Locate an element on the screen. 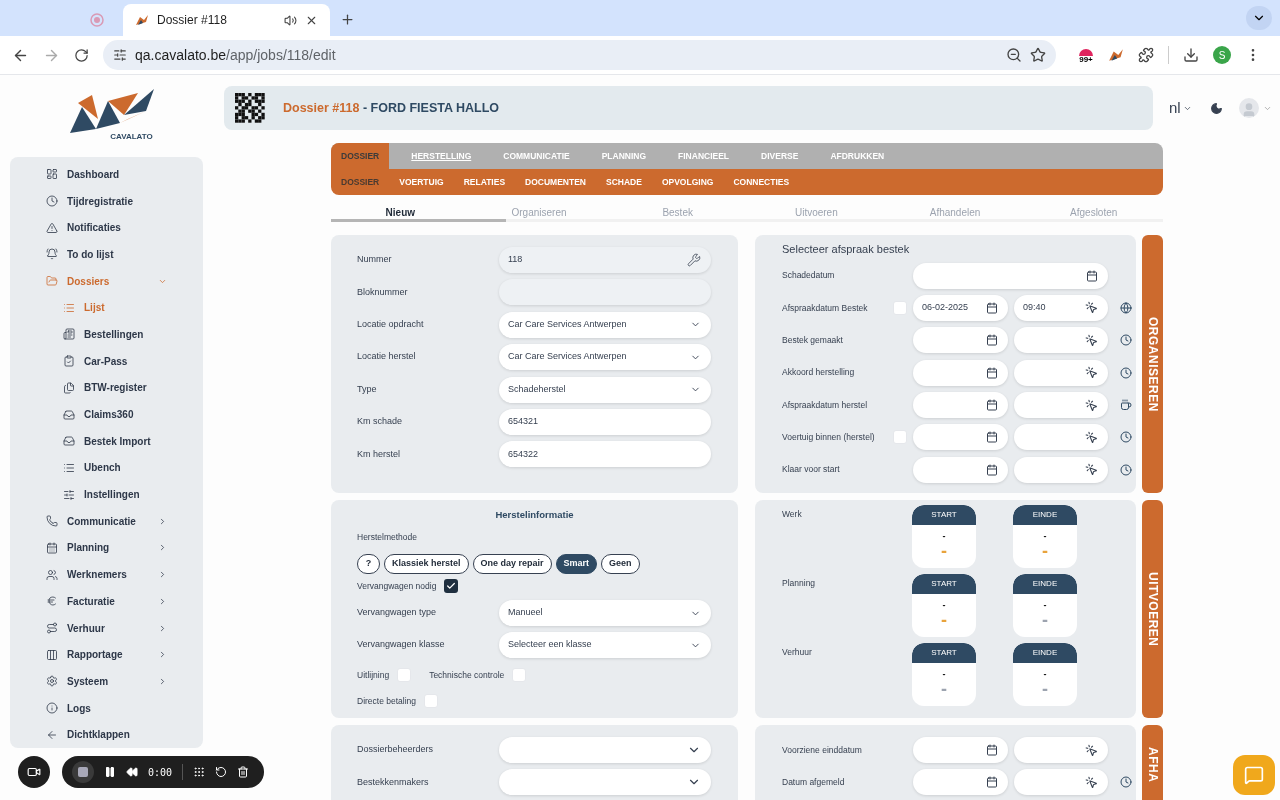 The image size is (1280, 800). select-field: Selecteer een klasse is located at coordinates (605, 645).